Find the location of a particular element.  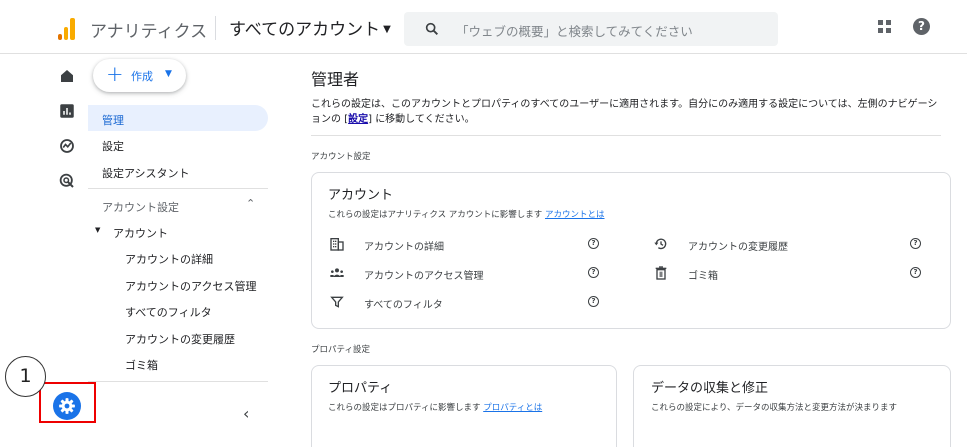

sidebar-item-settings: 設定 is located at coordinates (178, 144).